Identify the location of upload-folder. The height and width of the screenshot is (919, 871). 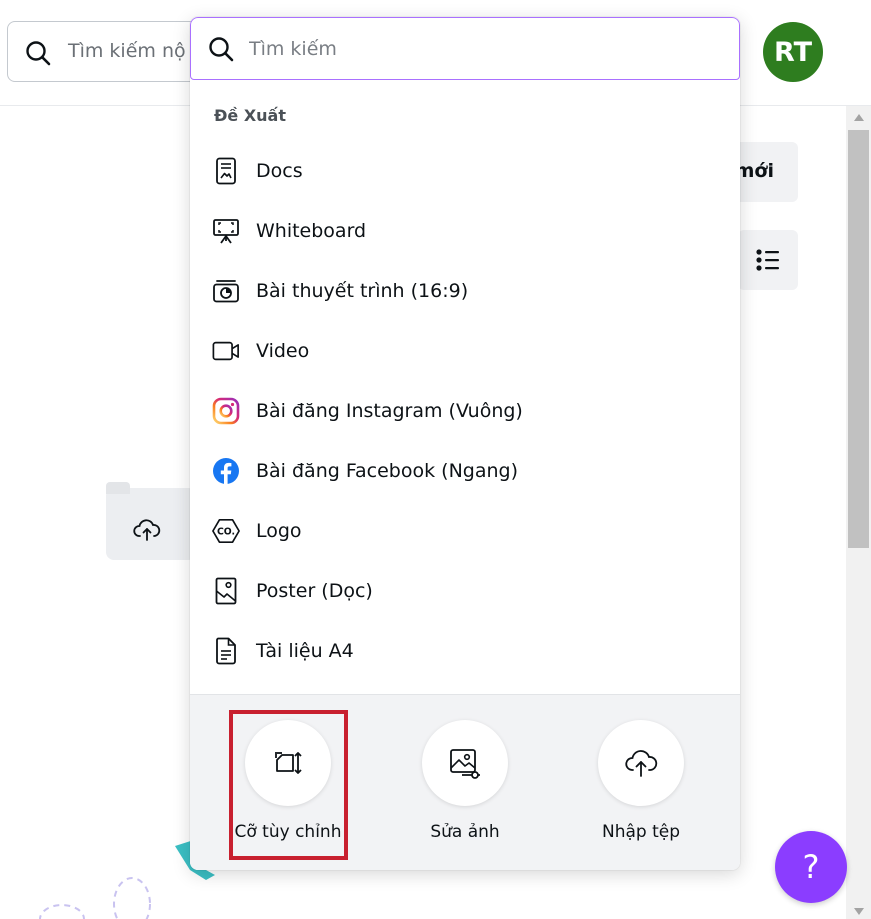
(151, 521).